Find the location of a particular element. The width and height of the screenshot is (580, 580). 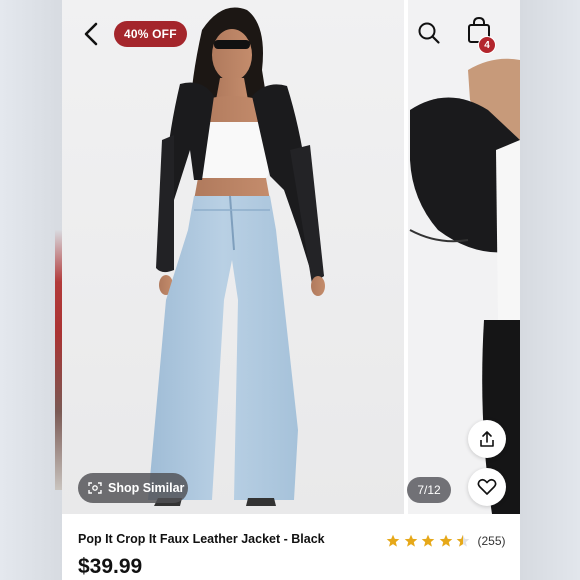

chevron-left-icon is located at coordinates (91, 34).